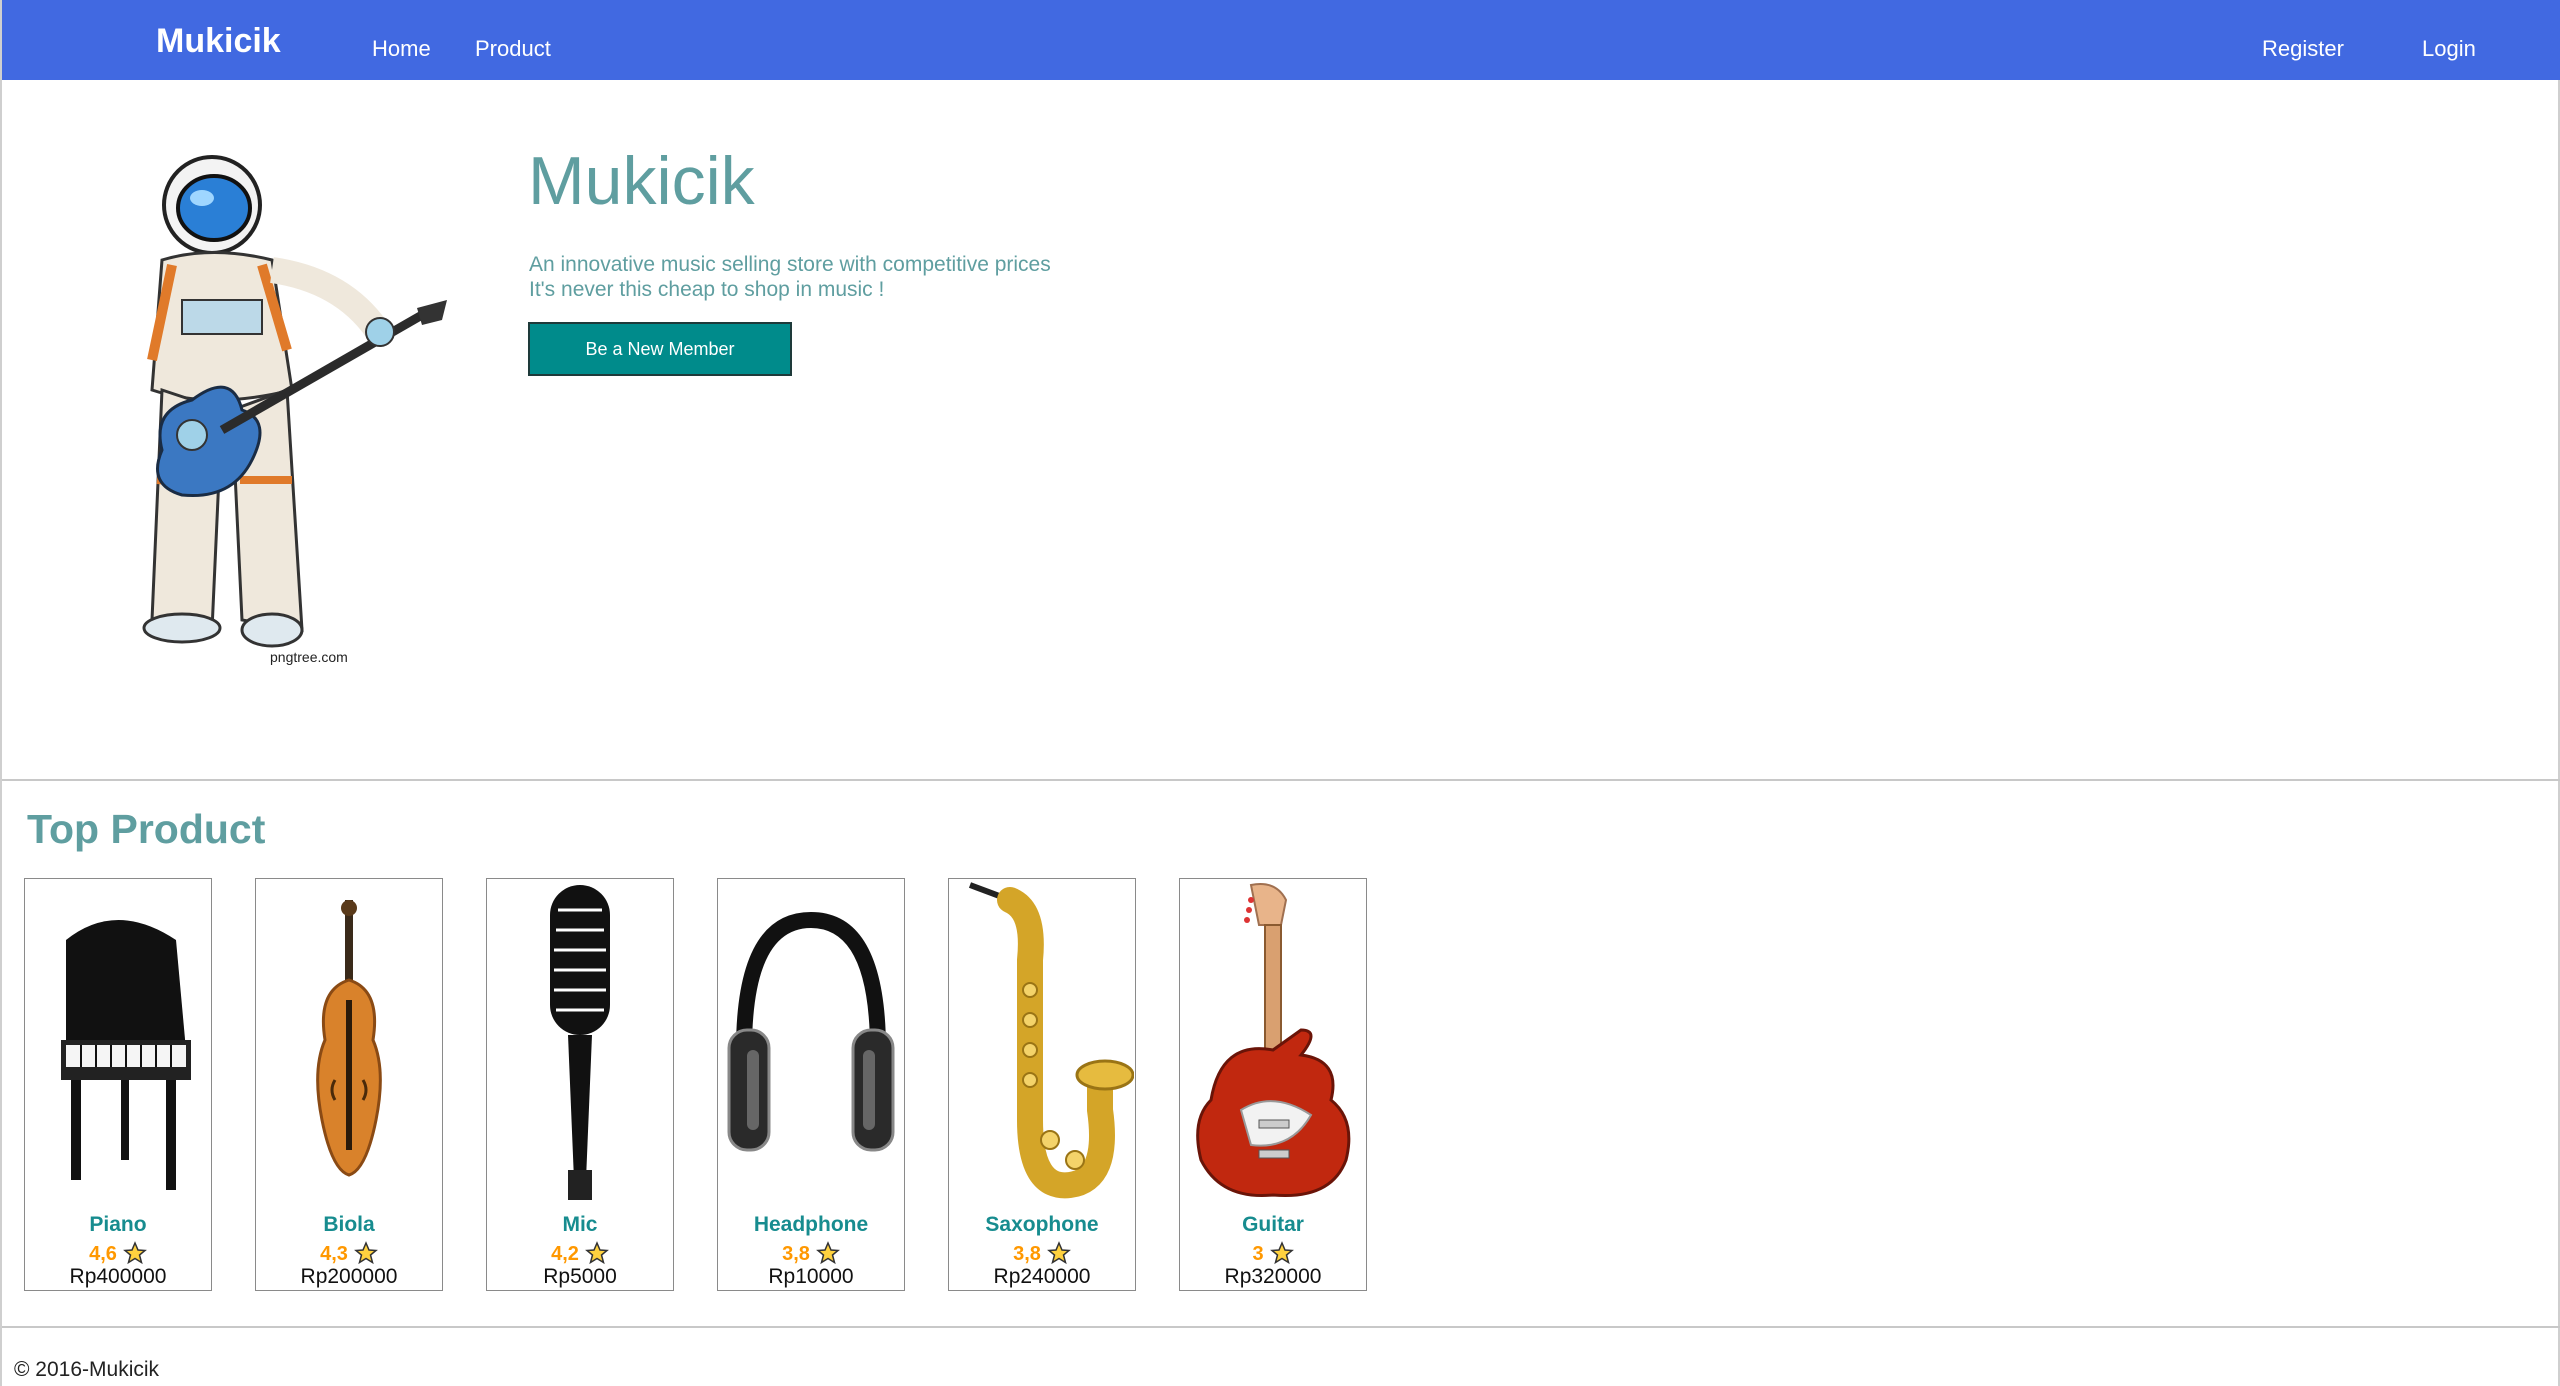 The height and width of the screenshot is (1386, 2560). Describe the element at coordinates (401, 49) in the screenshot. I see `nav-home-link: Home` at that location.